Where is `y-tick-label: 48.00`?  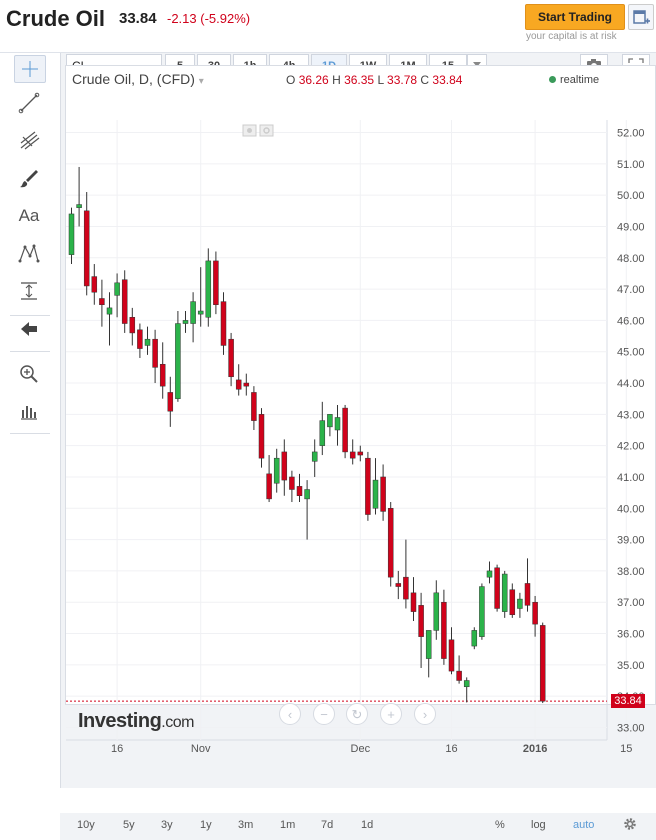
y-tick-label: 48.00 is located at coordinates (631, 259).